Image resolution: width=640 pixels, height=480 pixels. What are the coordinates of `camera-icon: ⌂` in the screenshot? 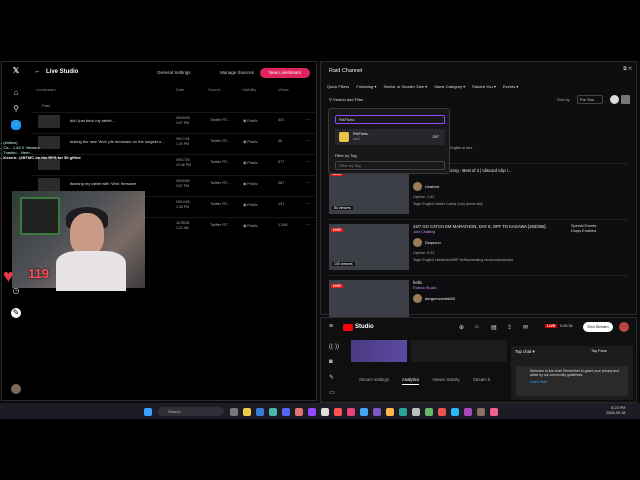 It's located at (477, 327).